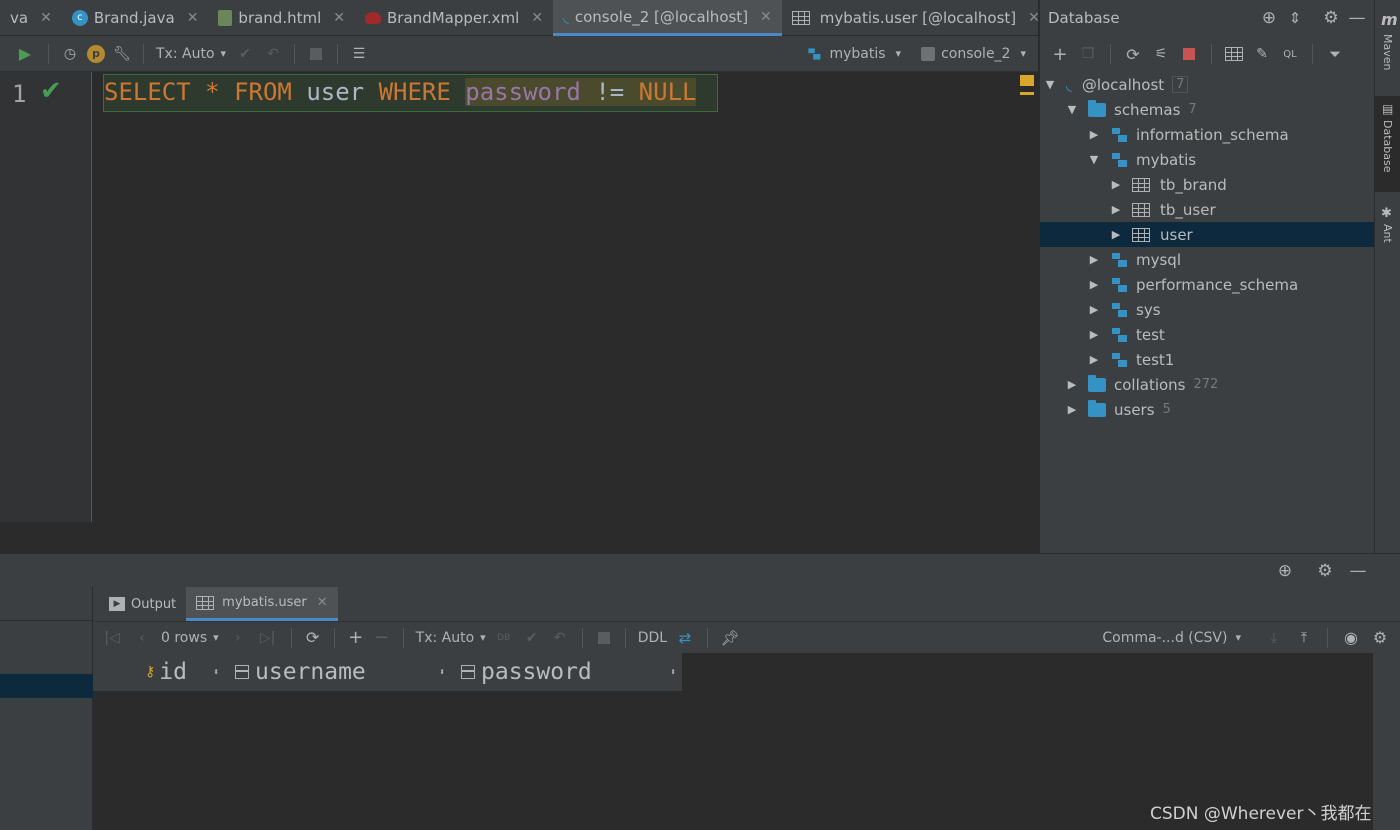  Describe the element at coordinates (454, 18) in the screenshot. I see `tab-brandmapper-xml: BrandMapper.xml ✕` at that location.